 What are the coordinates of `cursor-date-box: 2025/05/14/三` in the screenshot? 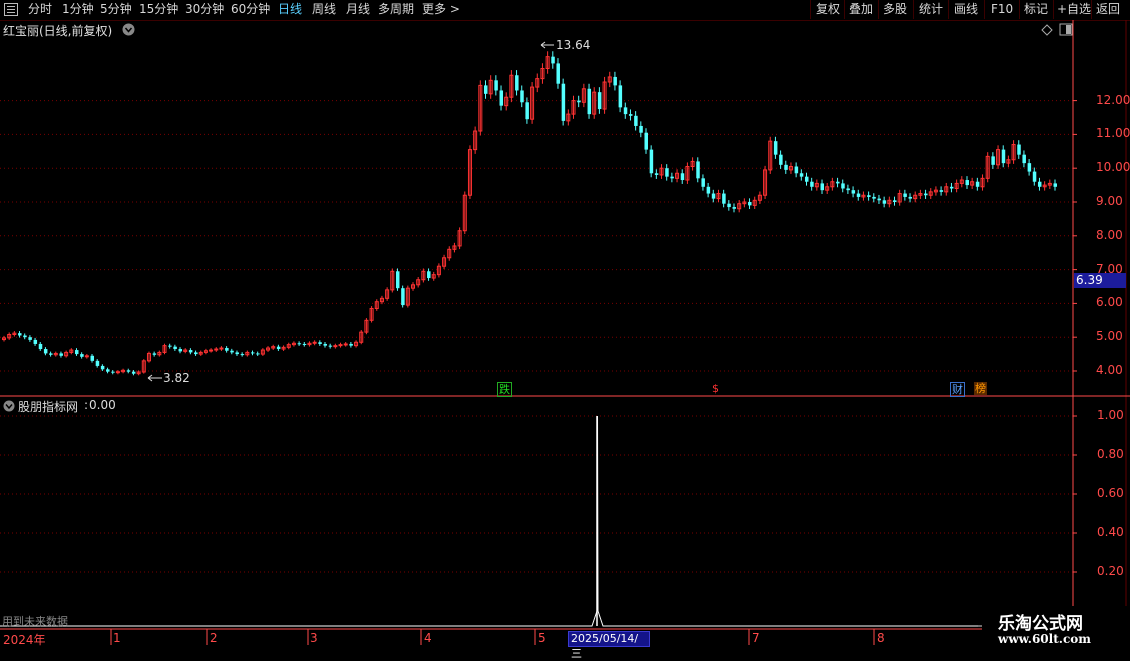 It's located at (609, 645).